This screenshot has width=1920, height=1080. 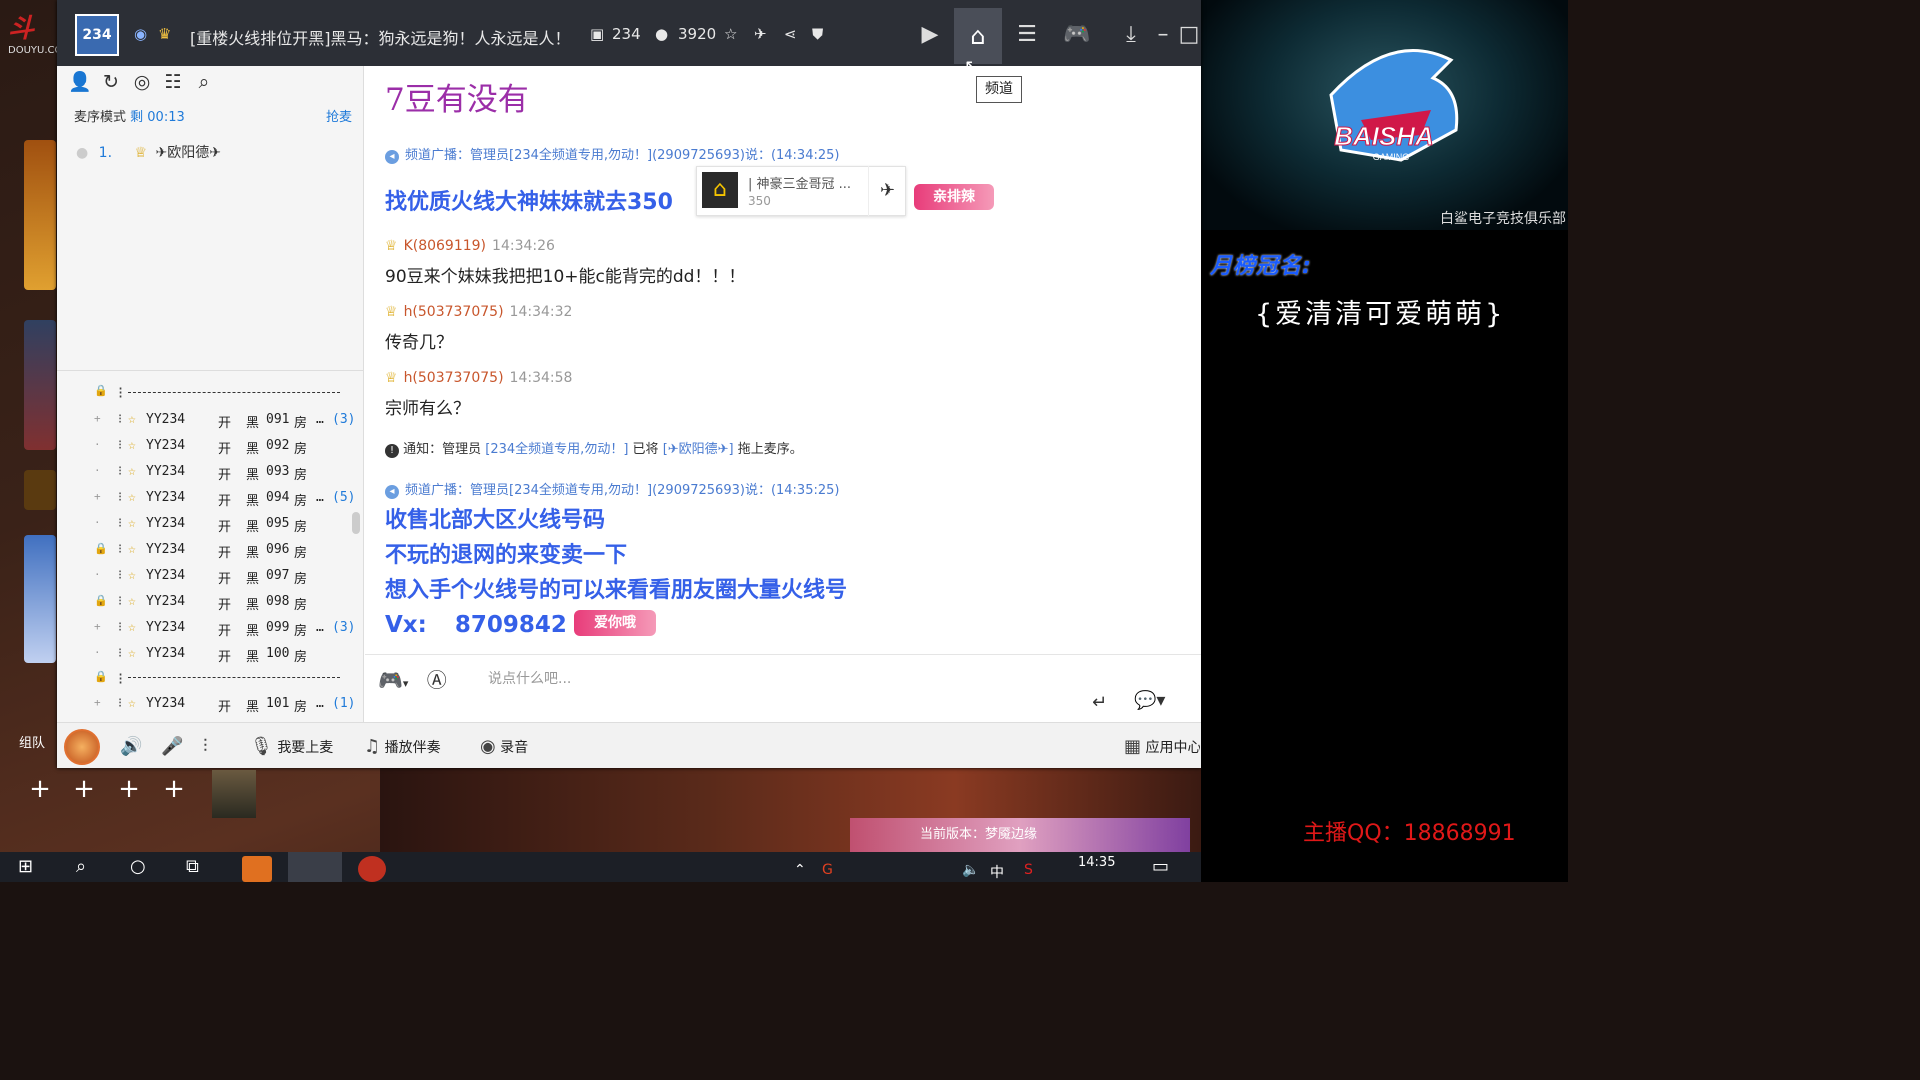 I want to click on yy-taskbar-icon, so click(x=315, y=867).